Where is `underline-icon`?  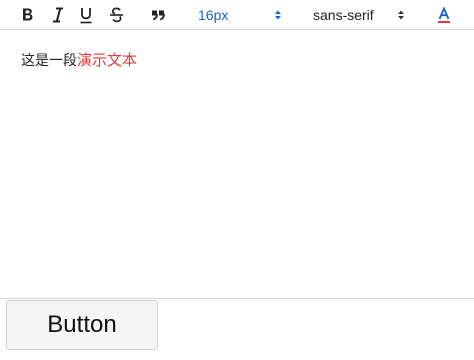
underline-icon is located at coordinates (86, 15).